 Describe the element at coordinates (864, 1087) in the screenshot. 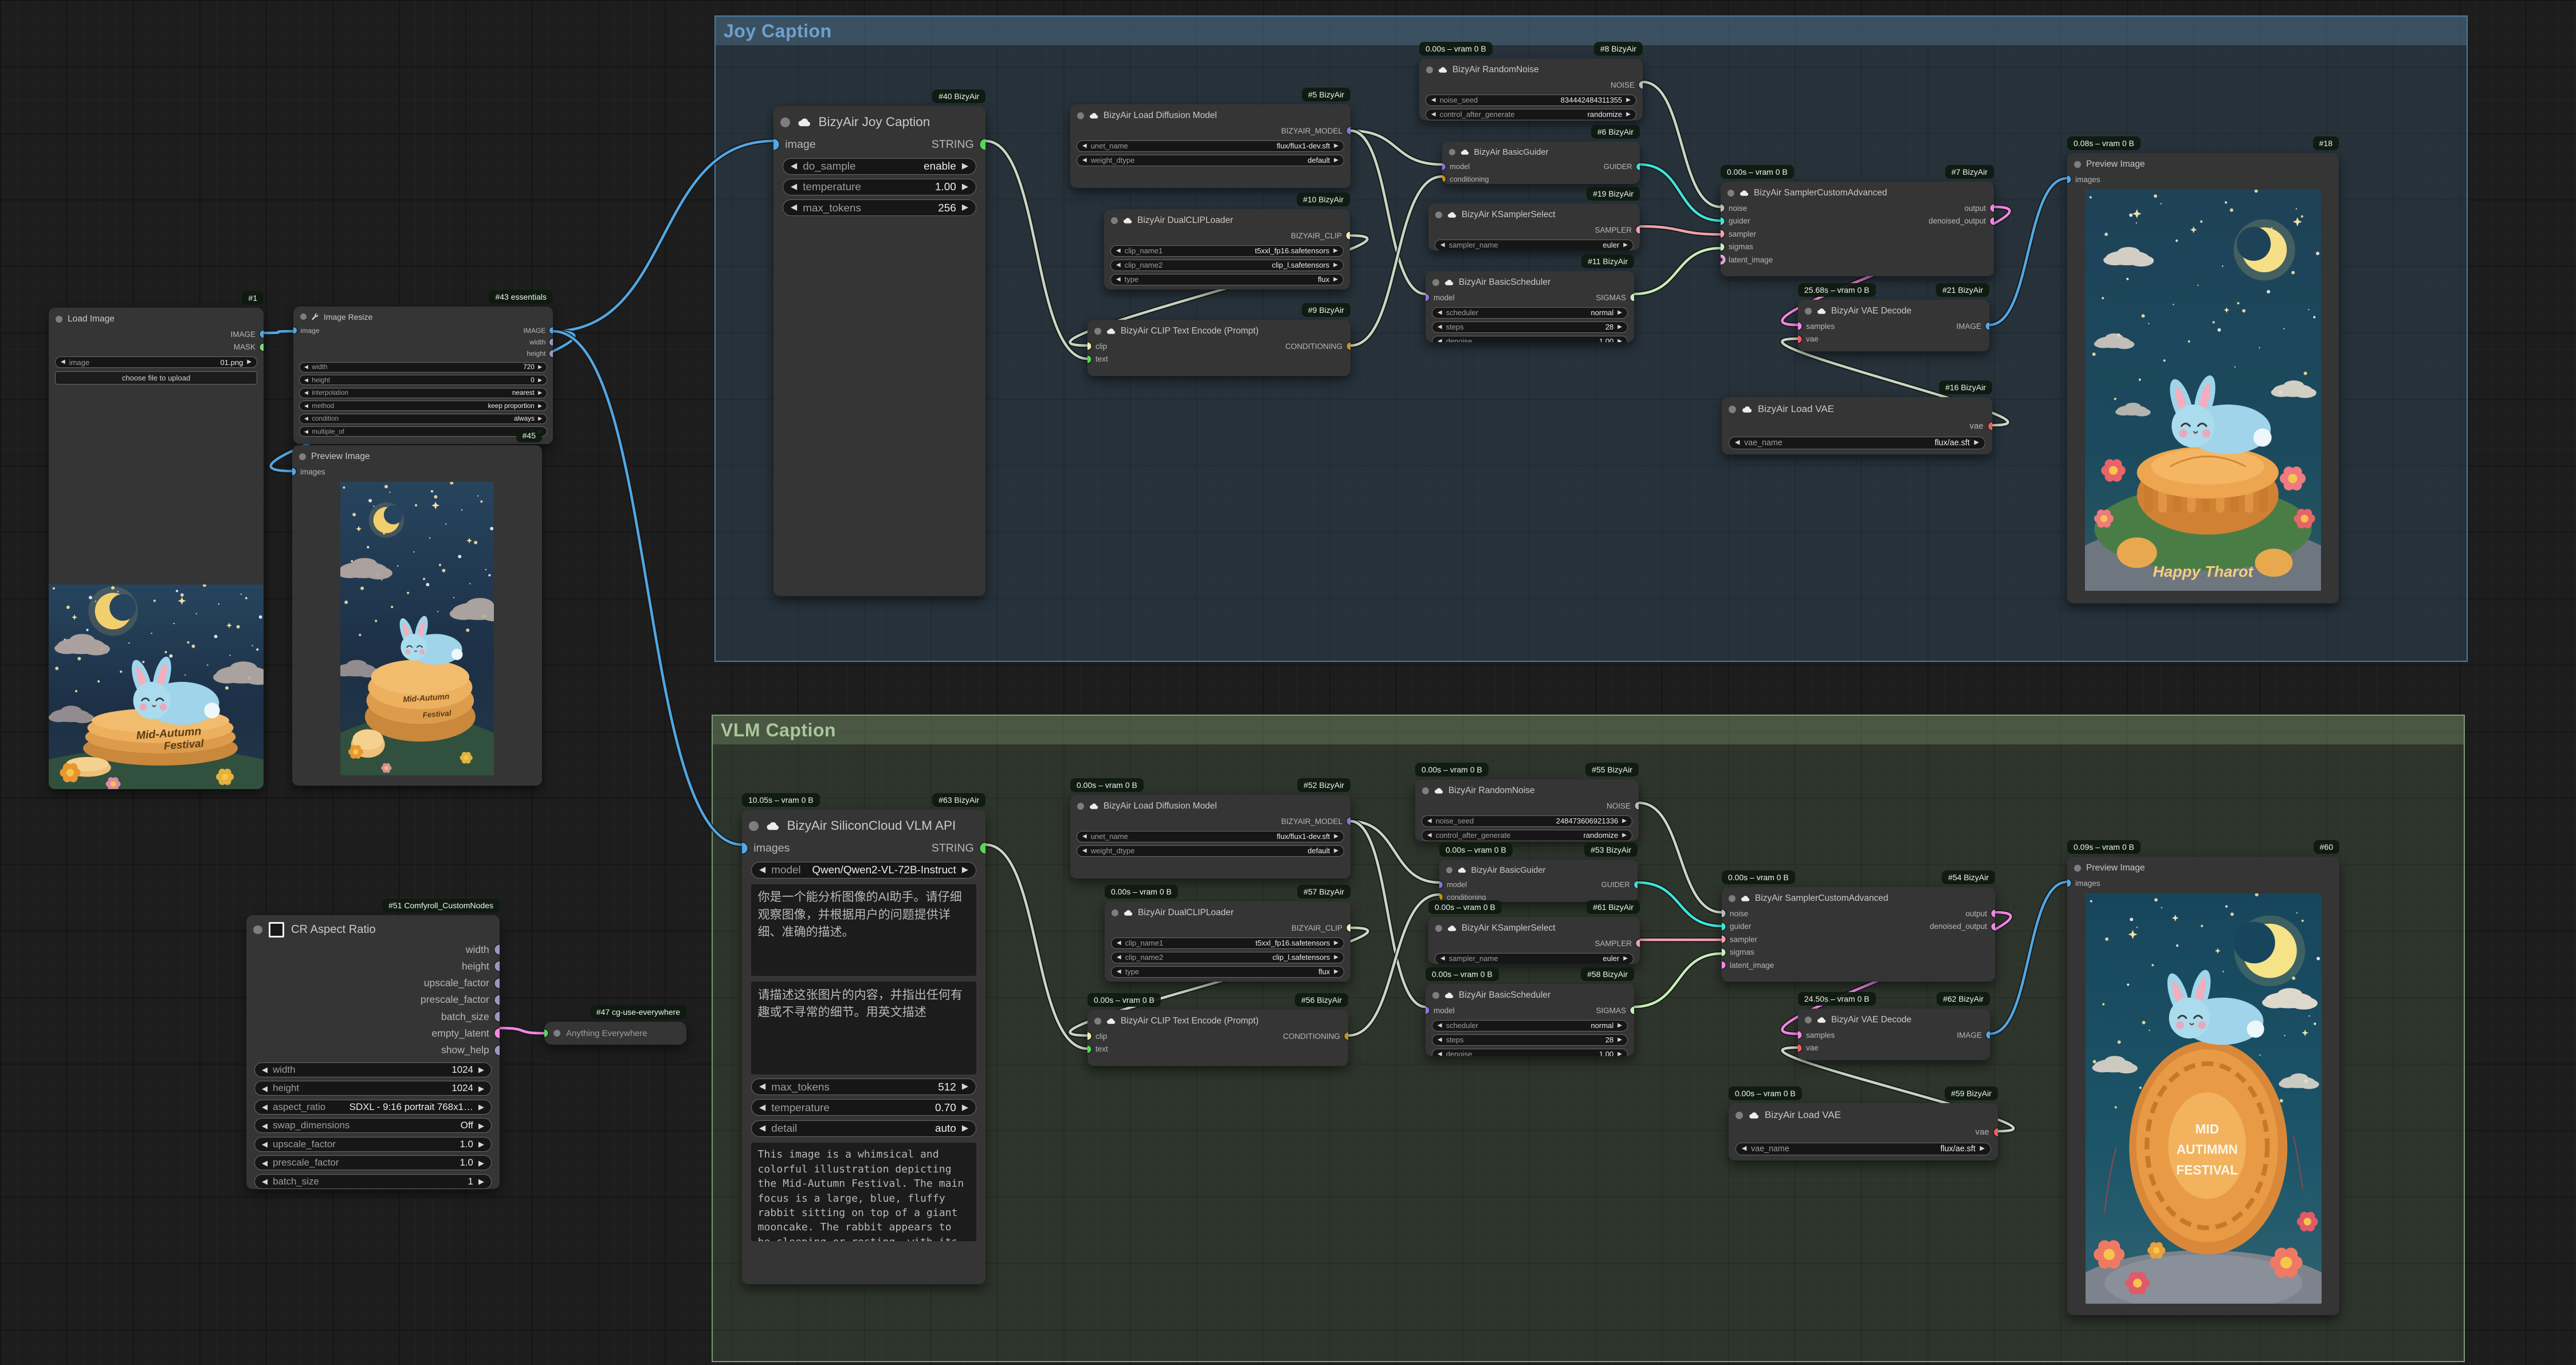

I see `widget-max-tokens: ◀ max_tokens 512 ▶` at that location.